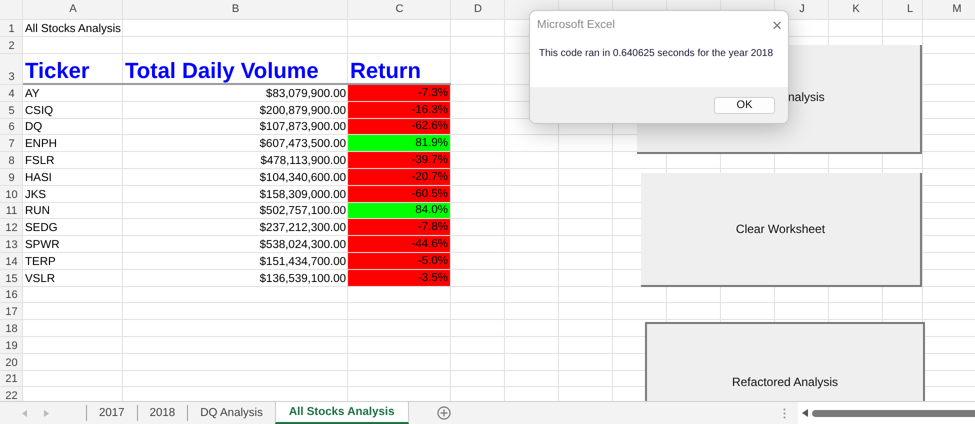 Image resolution: width=975 pixels, height=424 pixels. I want to click on splitter-handle-icon, so click(784, 413).